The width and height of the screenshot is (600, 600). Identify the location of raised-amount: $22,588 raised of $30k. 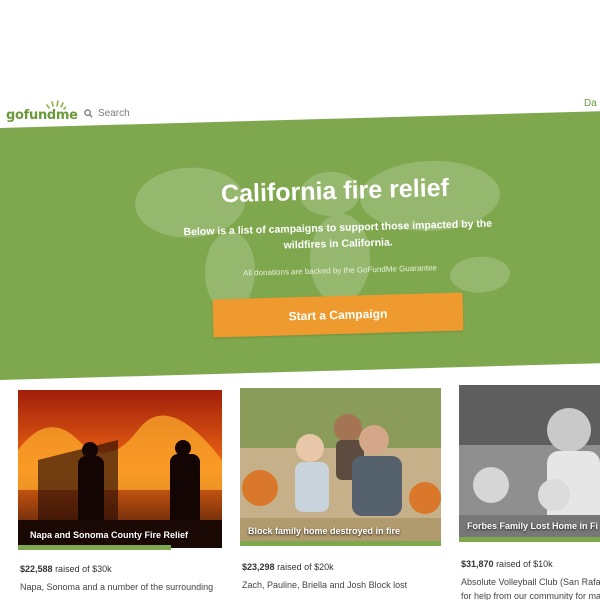
(66, 569).